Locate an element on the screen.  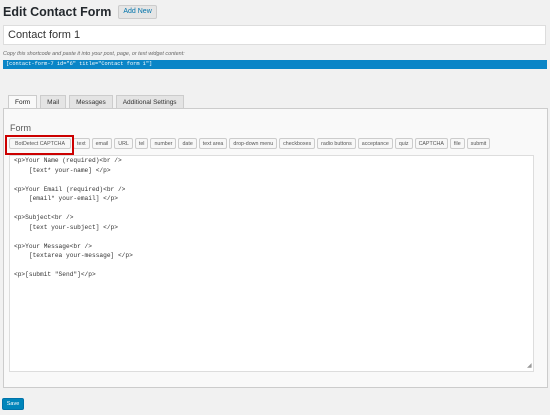
tab-messages: Messages is located at coordinates (91, 101).